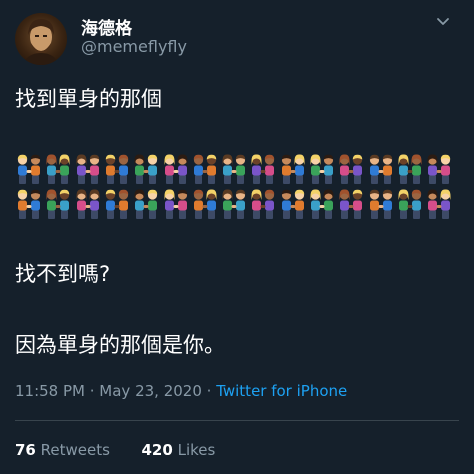 The height and width of the screenshot is (474, 474). I want to click on tweet-source-link: Twitter for iPhone, so click(281, 391).